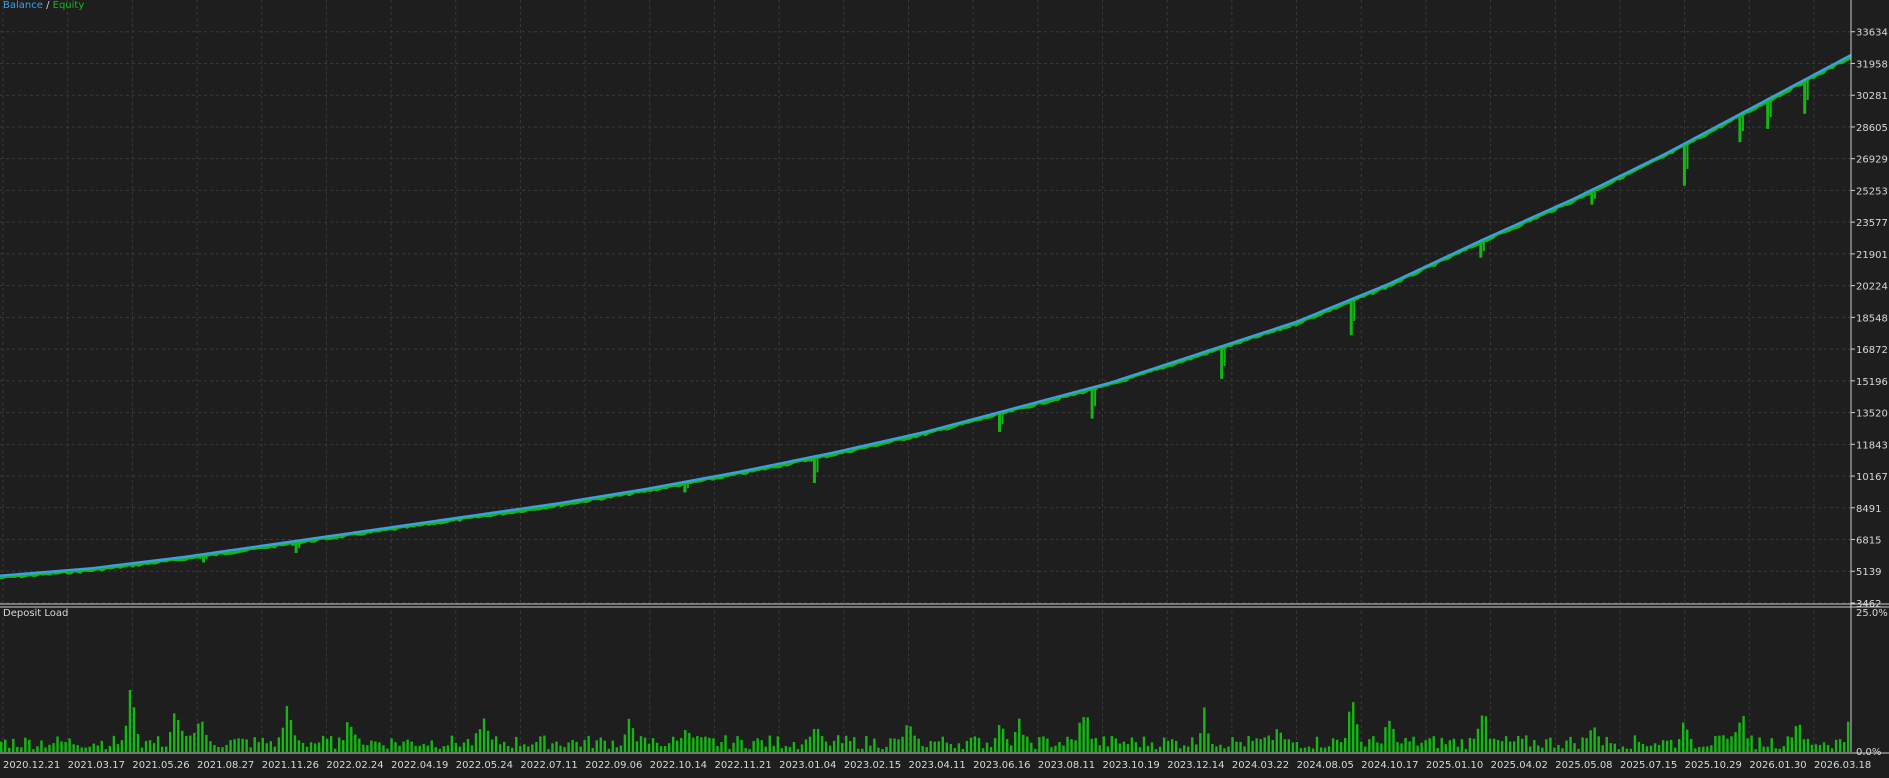 The width and height of the screenshot is (1889, 778). I want to click on x-tick-label: 2023.02.15, so click(872, 765).